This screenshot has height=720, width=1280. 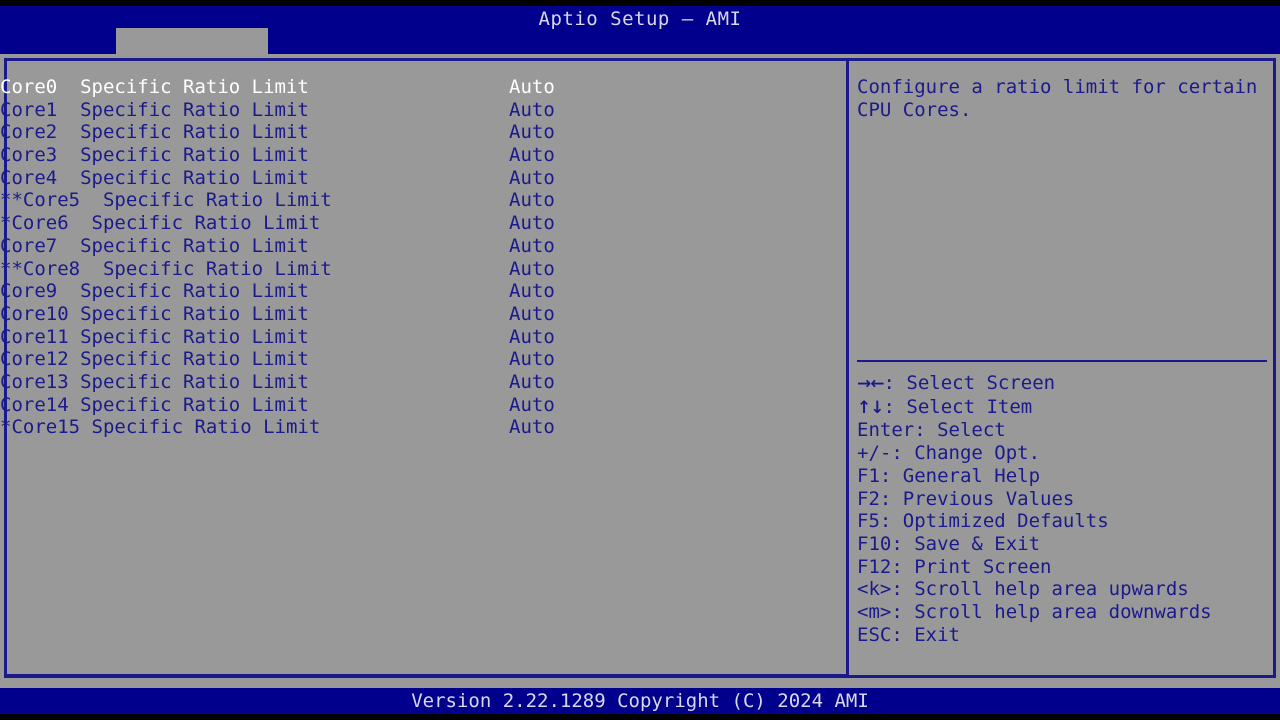 I want to click on settings-row: *Core15 Specific Ratio Limit Auto, so click(x=423, y=427).